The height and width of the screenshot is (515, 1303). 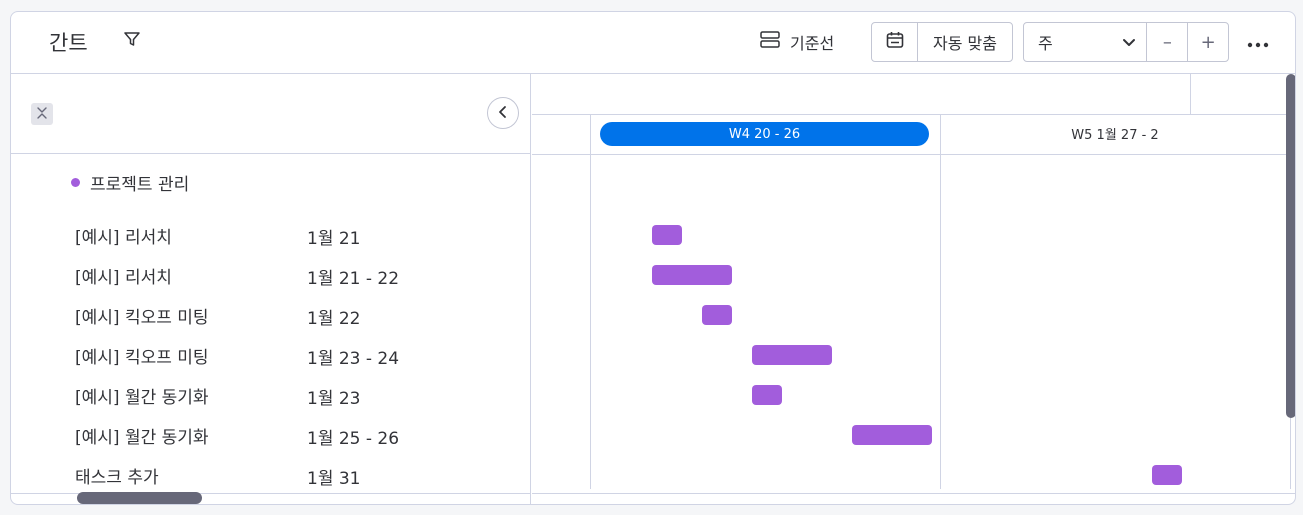 I want to click on chevron-left-icon, so click(x=503, y=113).